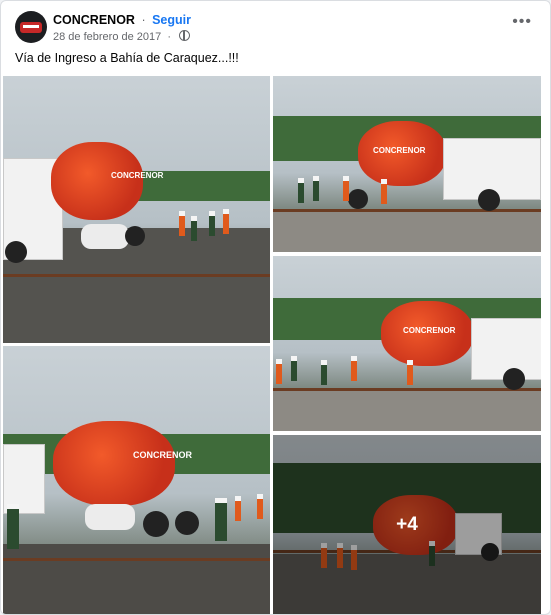 This screenshot has width=551, height=615. What do you see at coordinates (171, 20) in the screenshot?
I see `follow-button: Seguir` at bounding box center [171, 20].